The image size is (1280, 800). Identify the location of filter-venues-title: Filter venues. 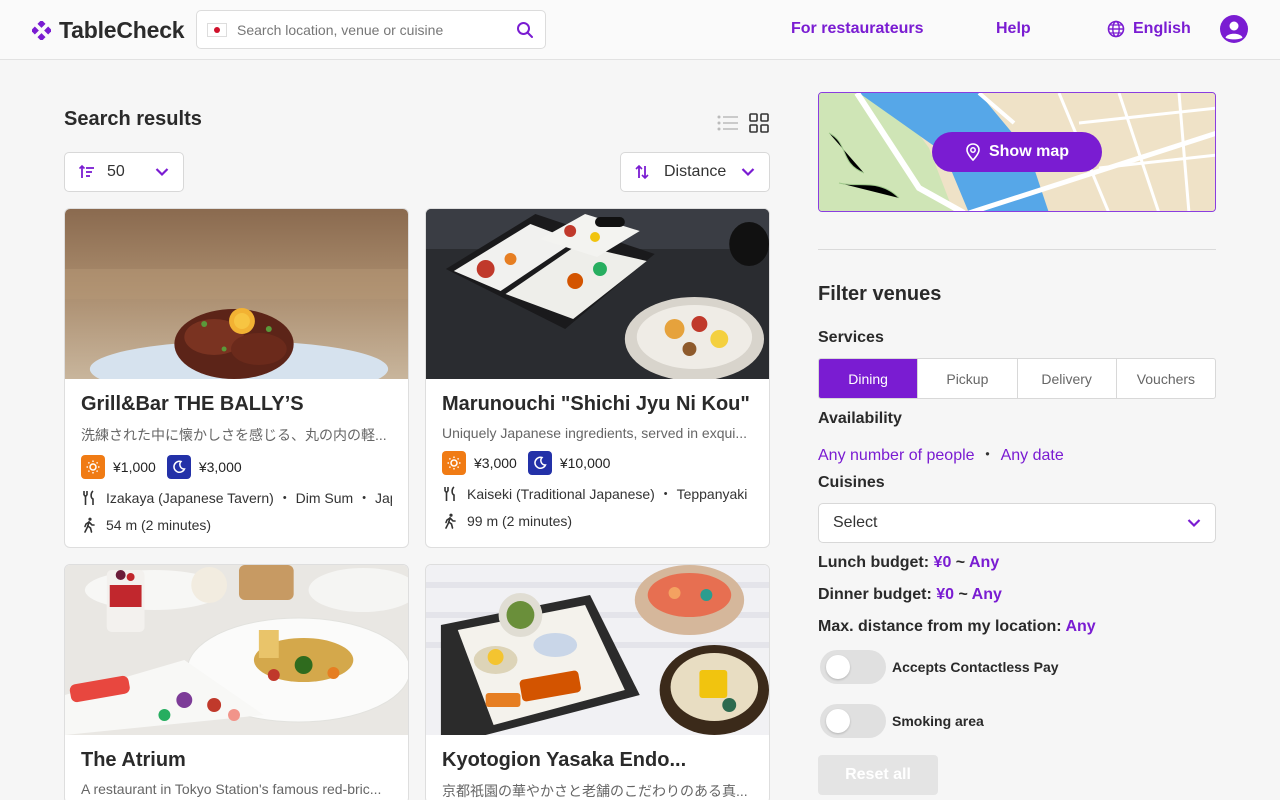
(880, 294).